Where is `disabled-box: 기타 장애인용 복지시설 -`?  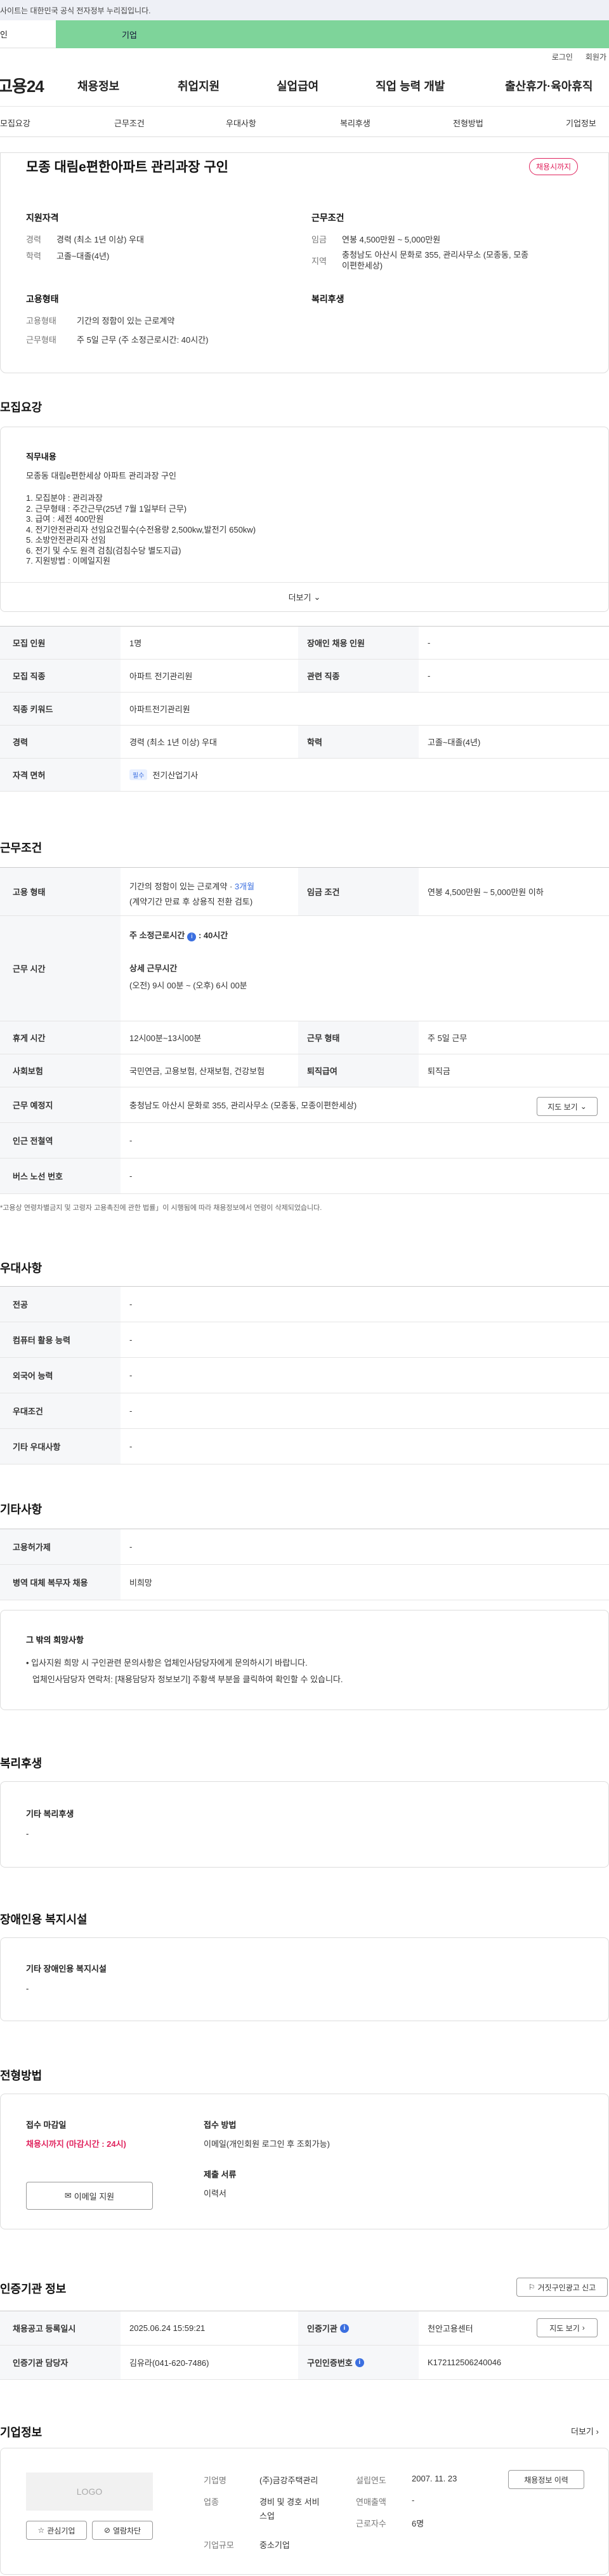 disabled-box: 기타 장애인용 복지시설 - is located at coordinates (304, 1979).